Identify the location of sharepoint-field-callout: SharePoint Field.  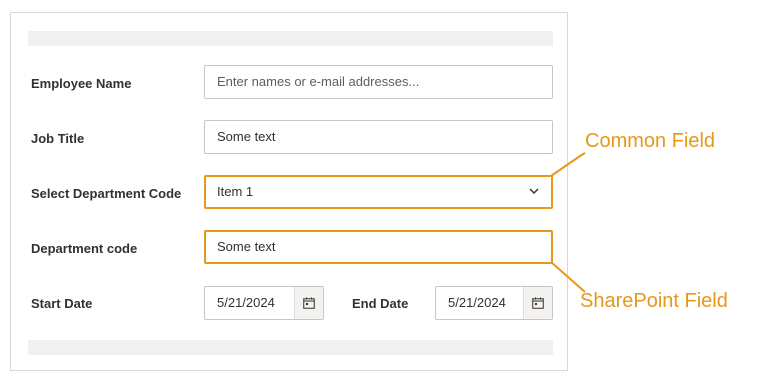
(654, 301).